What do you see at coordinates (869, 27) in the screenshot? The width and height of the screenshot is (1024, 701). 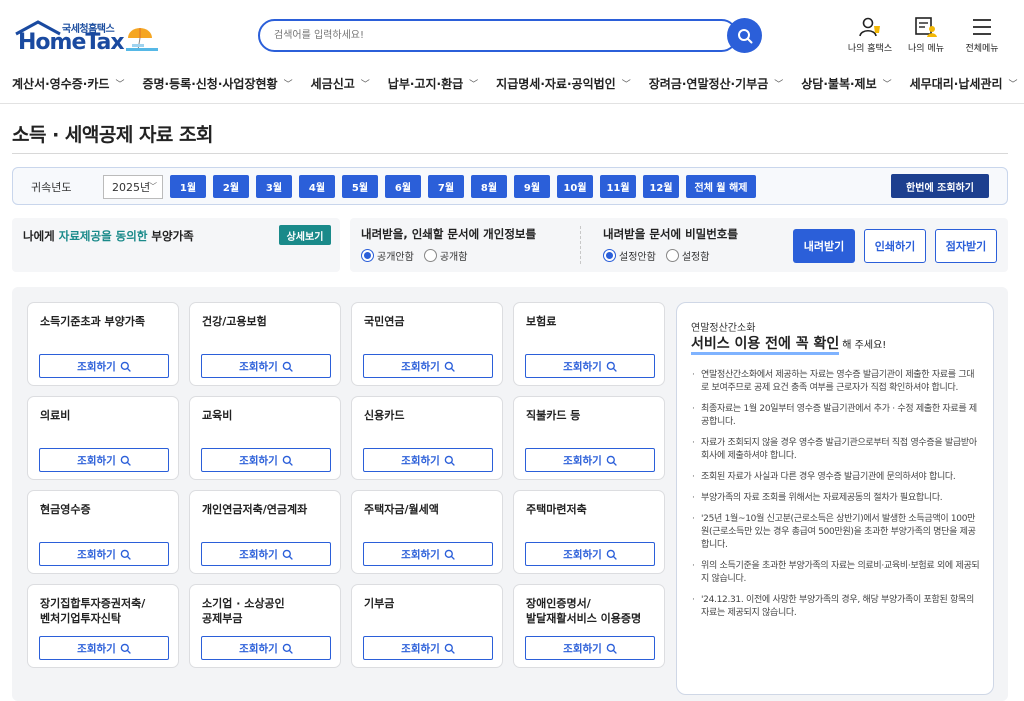 I see `my-hometax-icon` at bounding box center [869, 27].